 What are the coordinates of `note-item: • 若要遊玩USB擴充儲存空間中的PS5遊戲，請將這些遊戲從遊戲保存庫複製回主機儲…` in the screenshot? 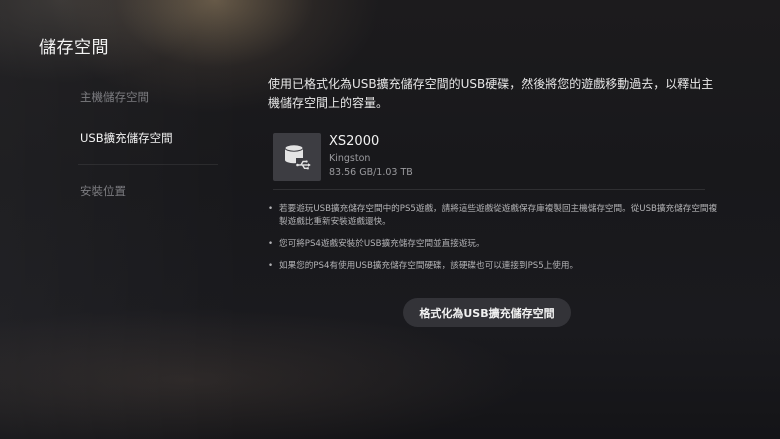 It's located at (493, 216).